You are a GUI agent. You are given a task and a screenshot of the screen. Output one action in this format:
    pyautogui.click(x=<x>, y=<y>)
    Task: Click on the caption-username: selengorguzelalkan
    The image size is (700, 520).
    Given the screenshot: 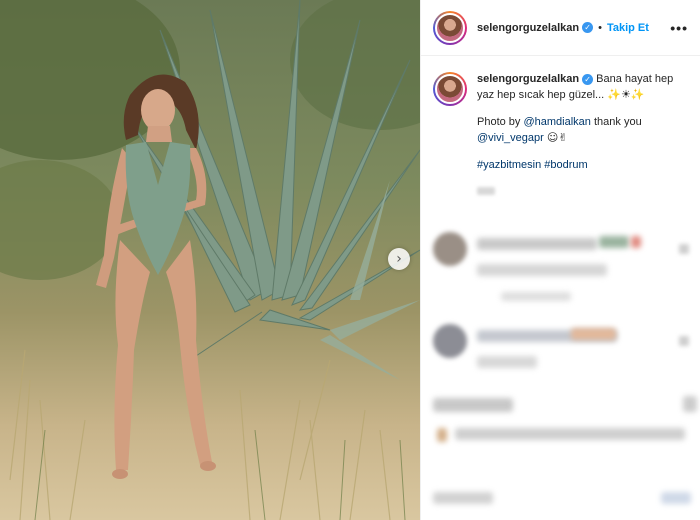 What is the action you would take?
    pyautogui.click(x=528, y=79)
    